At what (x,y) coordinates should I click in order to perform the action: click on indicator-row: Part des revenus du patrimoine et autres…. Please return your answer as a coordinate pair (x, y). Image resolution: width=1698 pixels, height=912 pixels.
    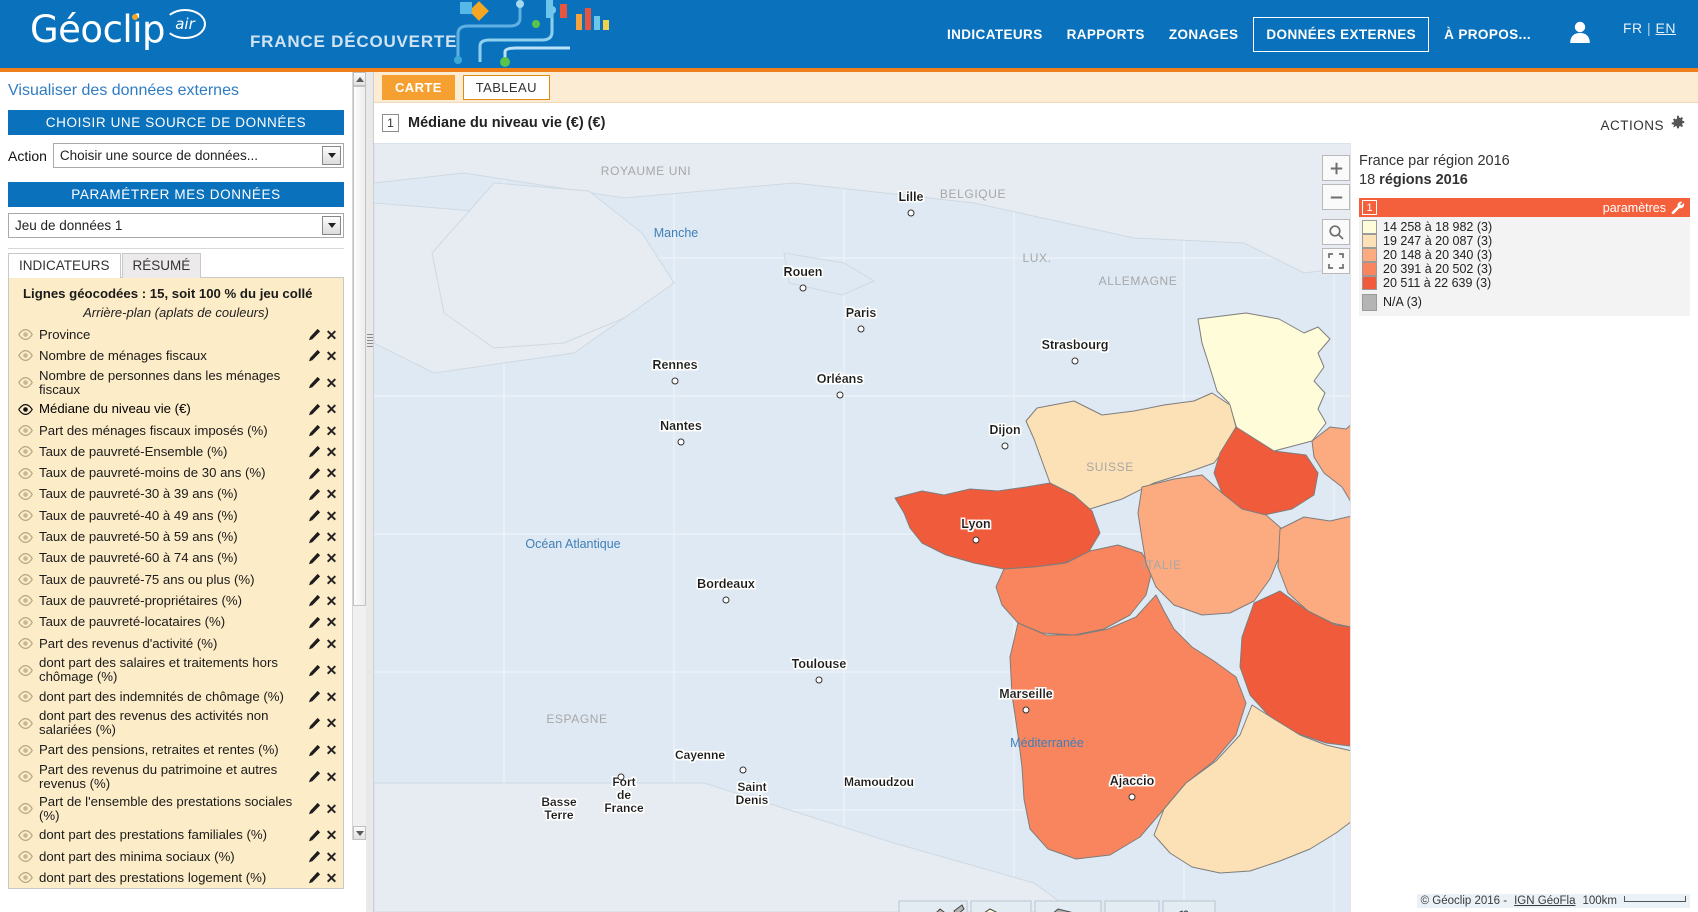
    Looking at the image, I should click on (176, 777).